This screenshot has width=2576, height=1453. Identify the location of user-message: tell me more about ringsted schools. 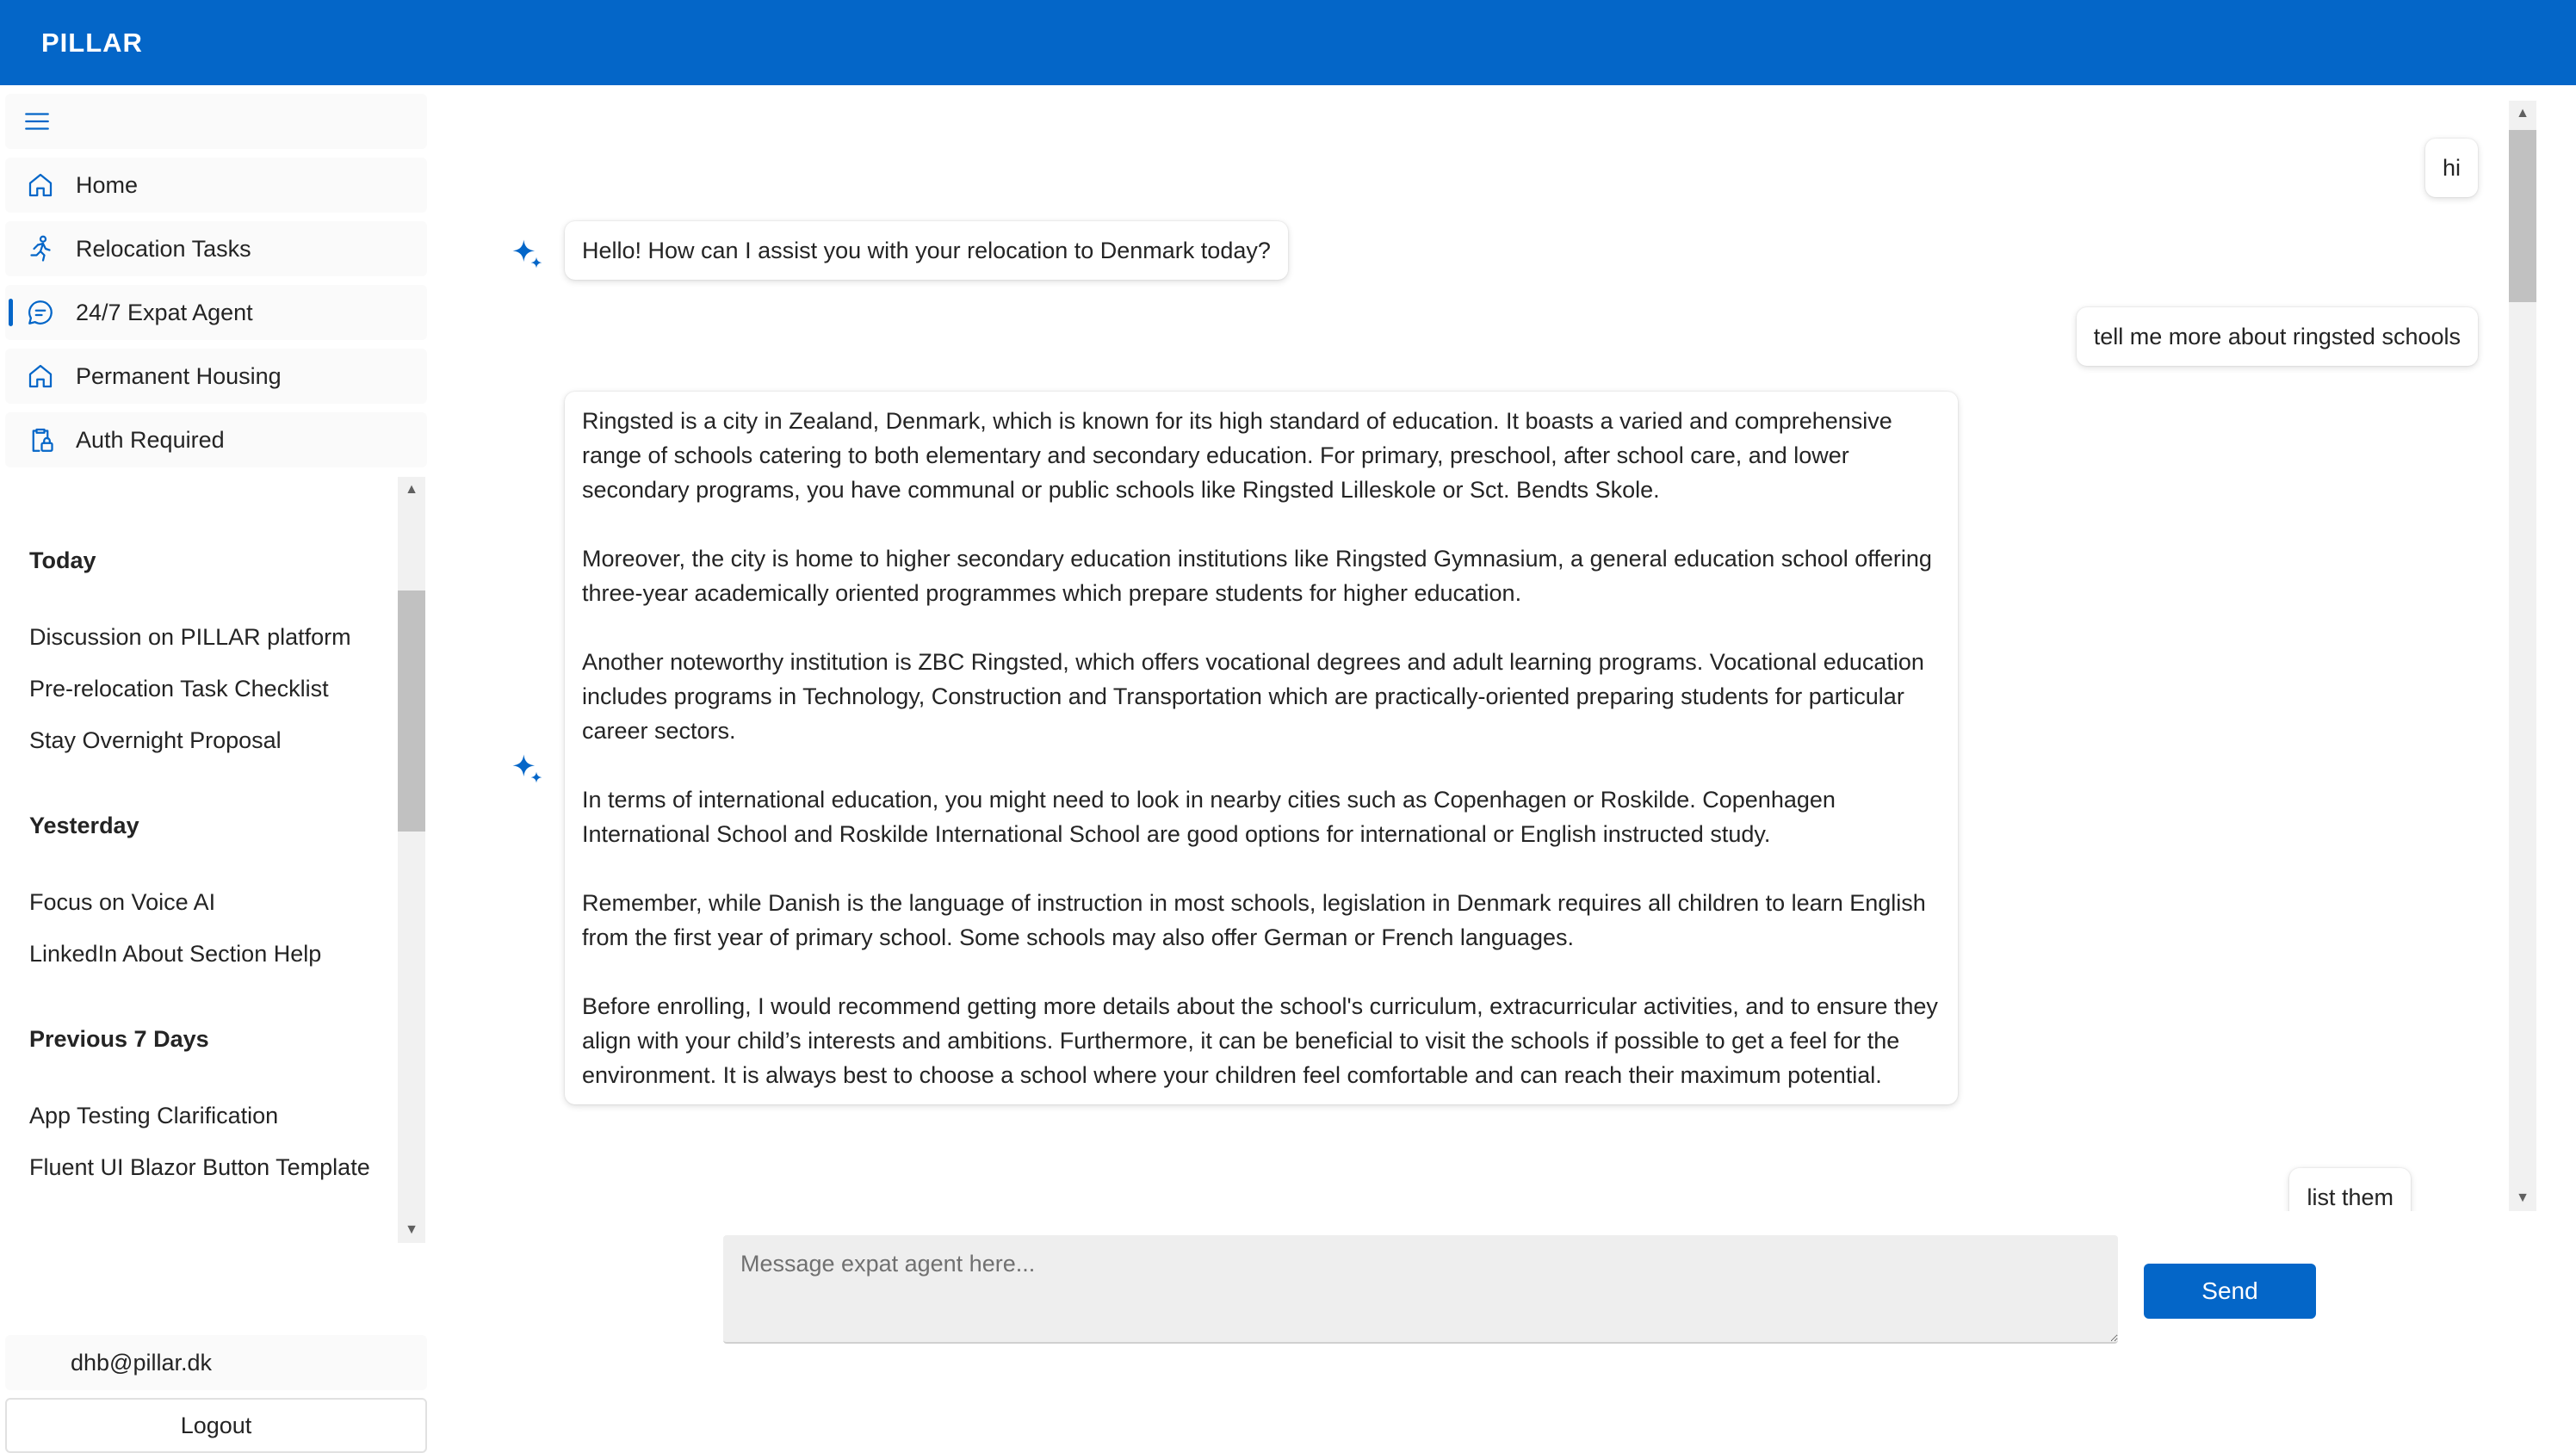
(2277, 337).